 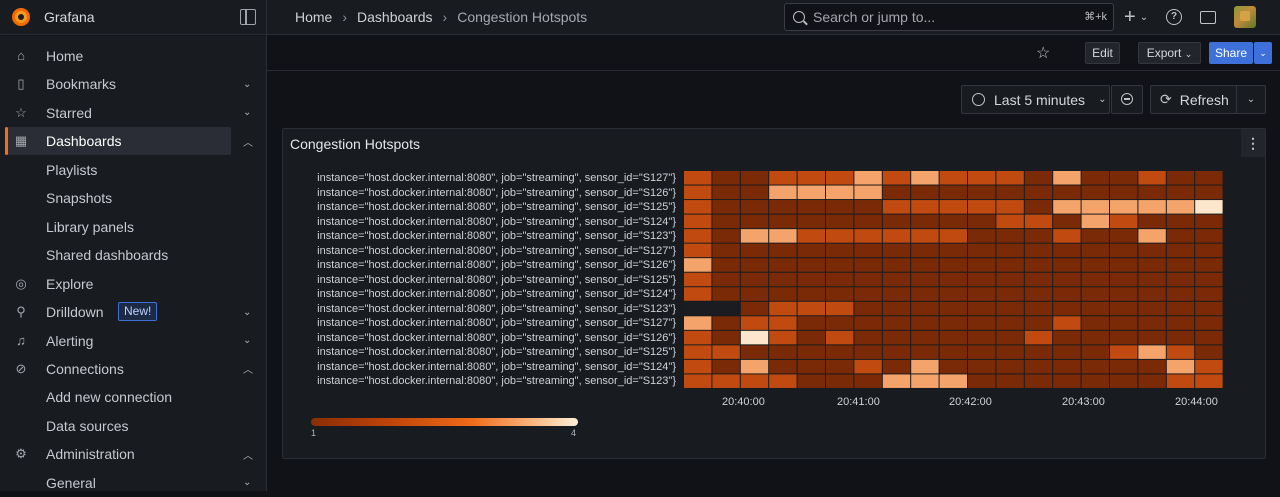 What do you see at coordinates (1043, 53) in the screenshot?
I see `star-icon: ☆` at bounding box center [1043, 53].